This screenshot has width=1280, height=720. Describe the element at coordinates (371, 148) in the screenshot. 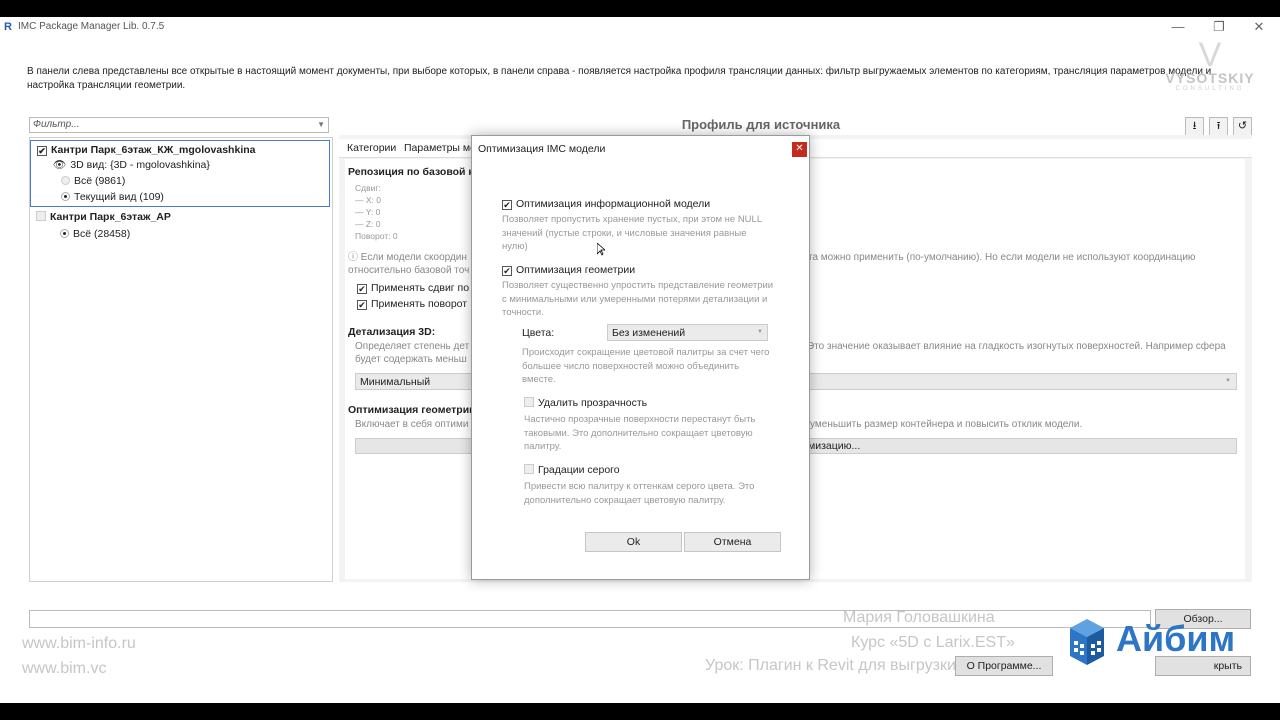

I see `tab-categories: Категории` at that location.